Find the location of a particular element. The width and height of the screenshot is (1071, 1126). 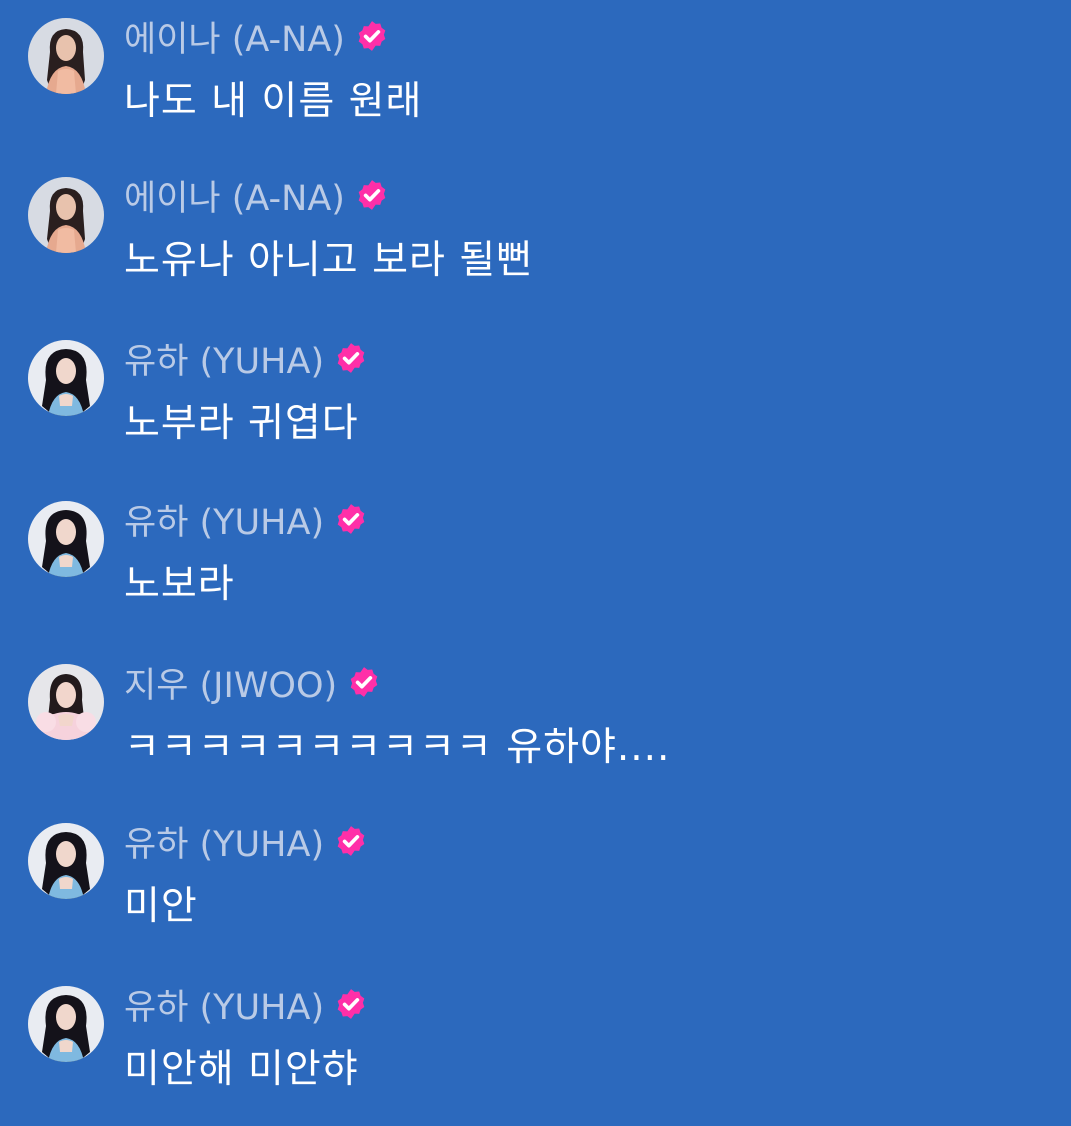

message-text: 노부라 귀엽다 is located at coordinates (241, 423).